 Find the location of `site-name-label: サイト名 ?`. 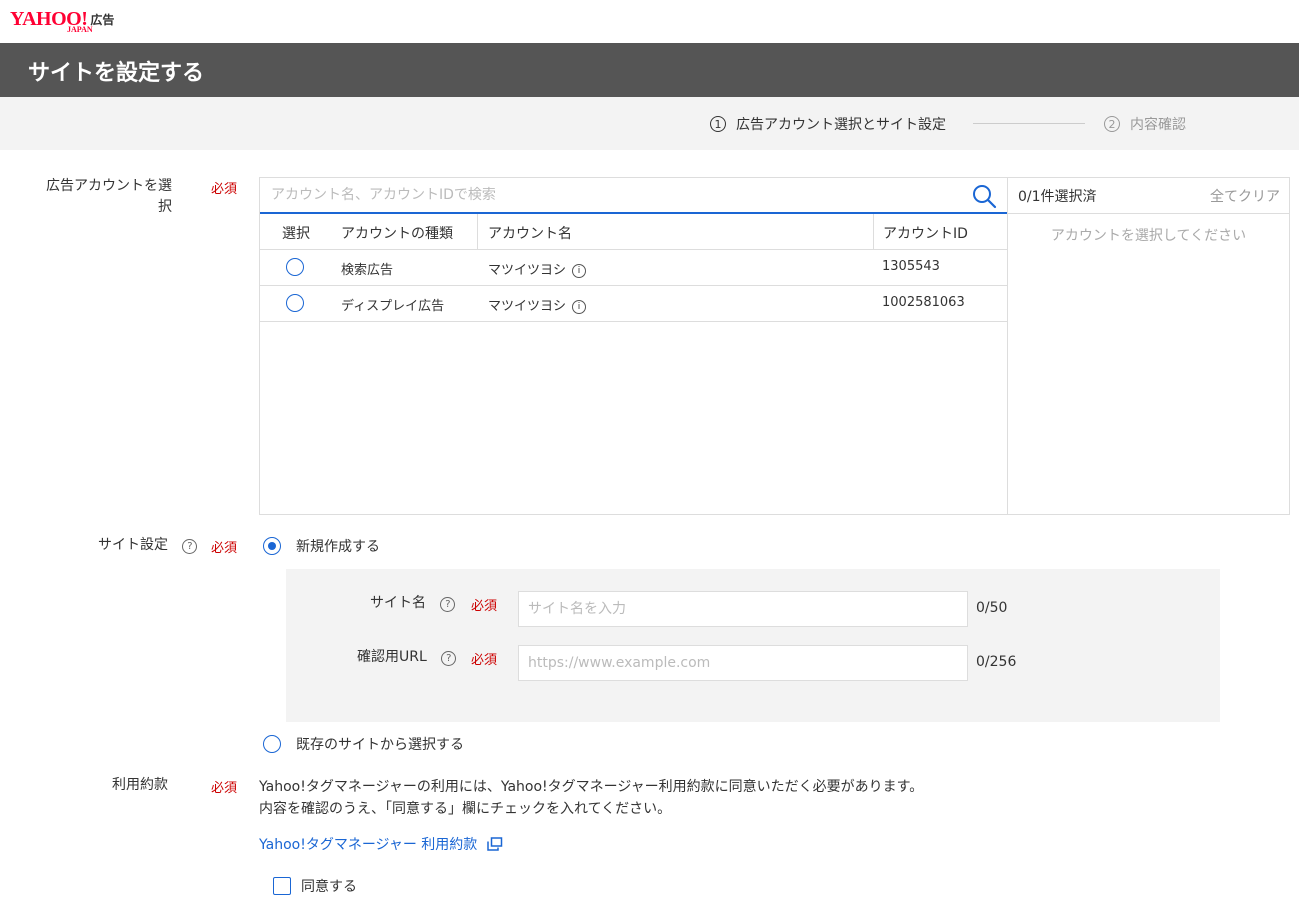

site-name-label: サイト名 ? is located at coordinates (413, 603).